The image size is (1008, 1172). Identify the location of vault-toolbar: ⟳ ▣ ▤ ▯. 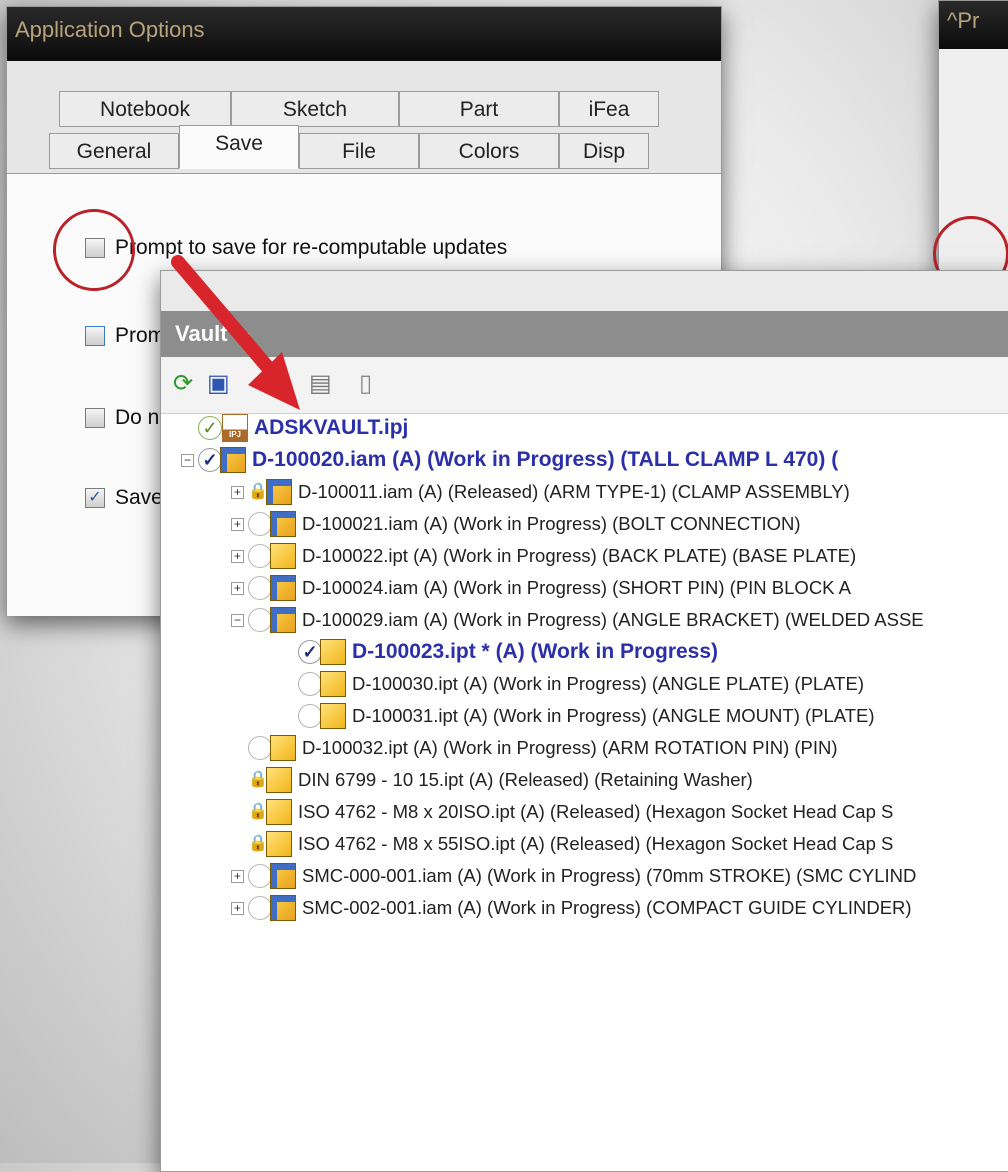
(584, 385).